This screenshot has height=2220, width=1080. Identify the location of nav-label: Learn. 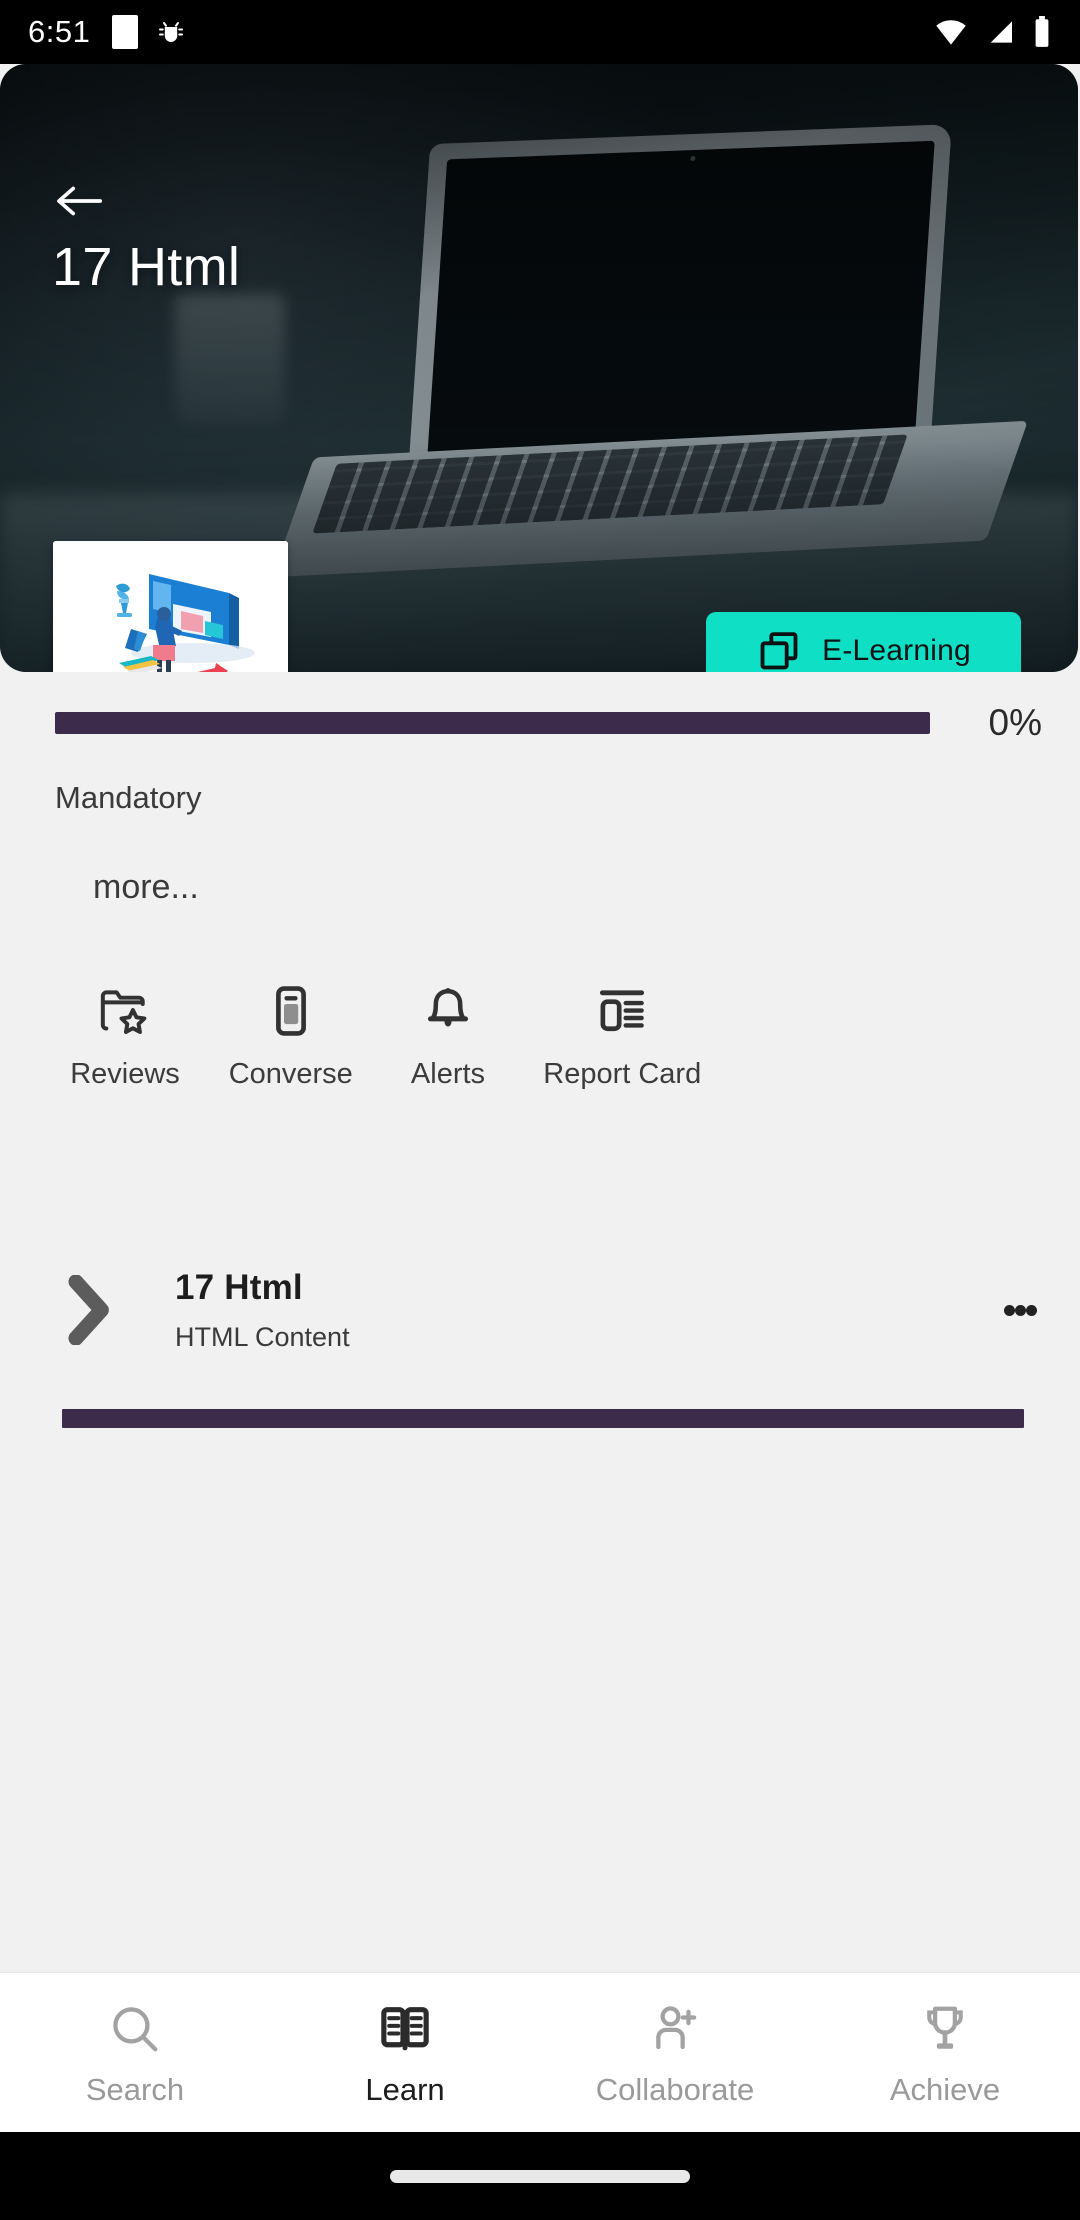
(405, 2089).